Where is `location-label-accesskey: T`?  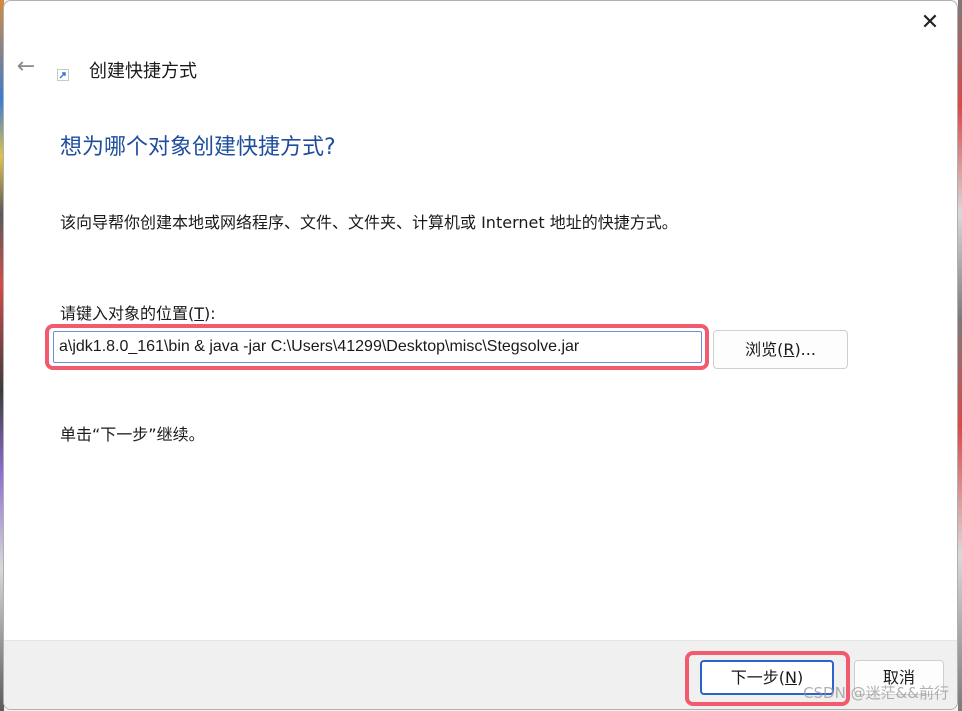
location-label-accesskey: T is located at coordinates (199, 313).